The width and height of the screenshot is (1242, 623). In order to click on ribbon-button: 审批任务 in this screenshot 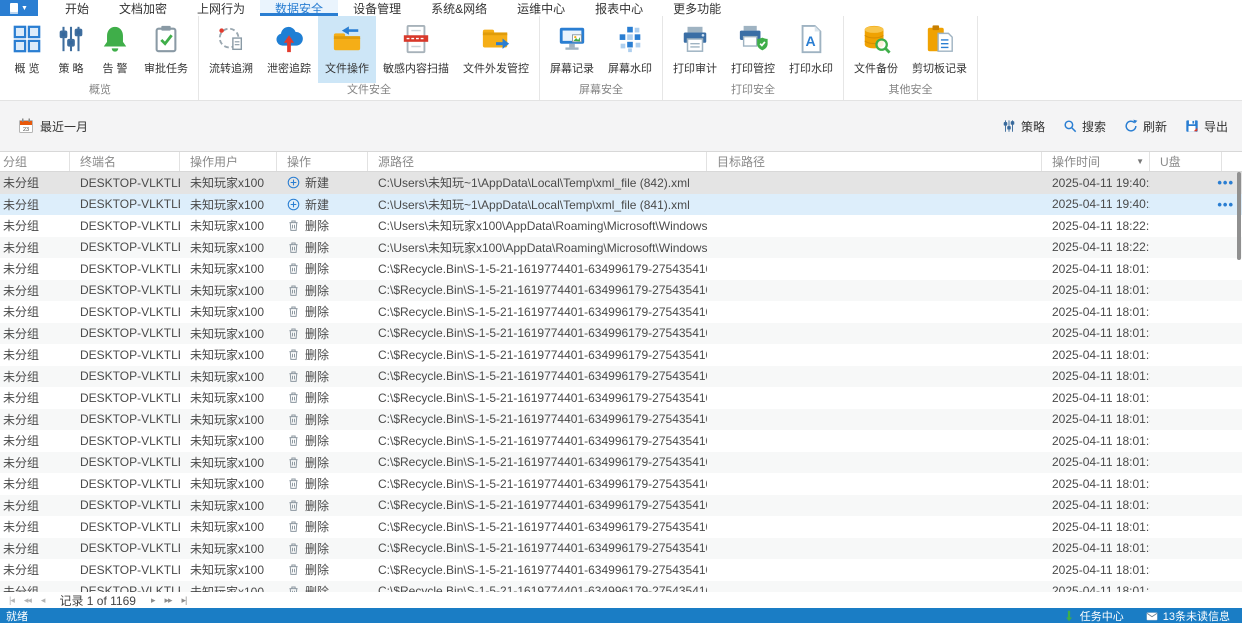, I will do `click(166, 49)`.